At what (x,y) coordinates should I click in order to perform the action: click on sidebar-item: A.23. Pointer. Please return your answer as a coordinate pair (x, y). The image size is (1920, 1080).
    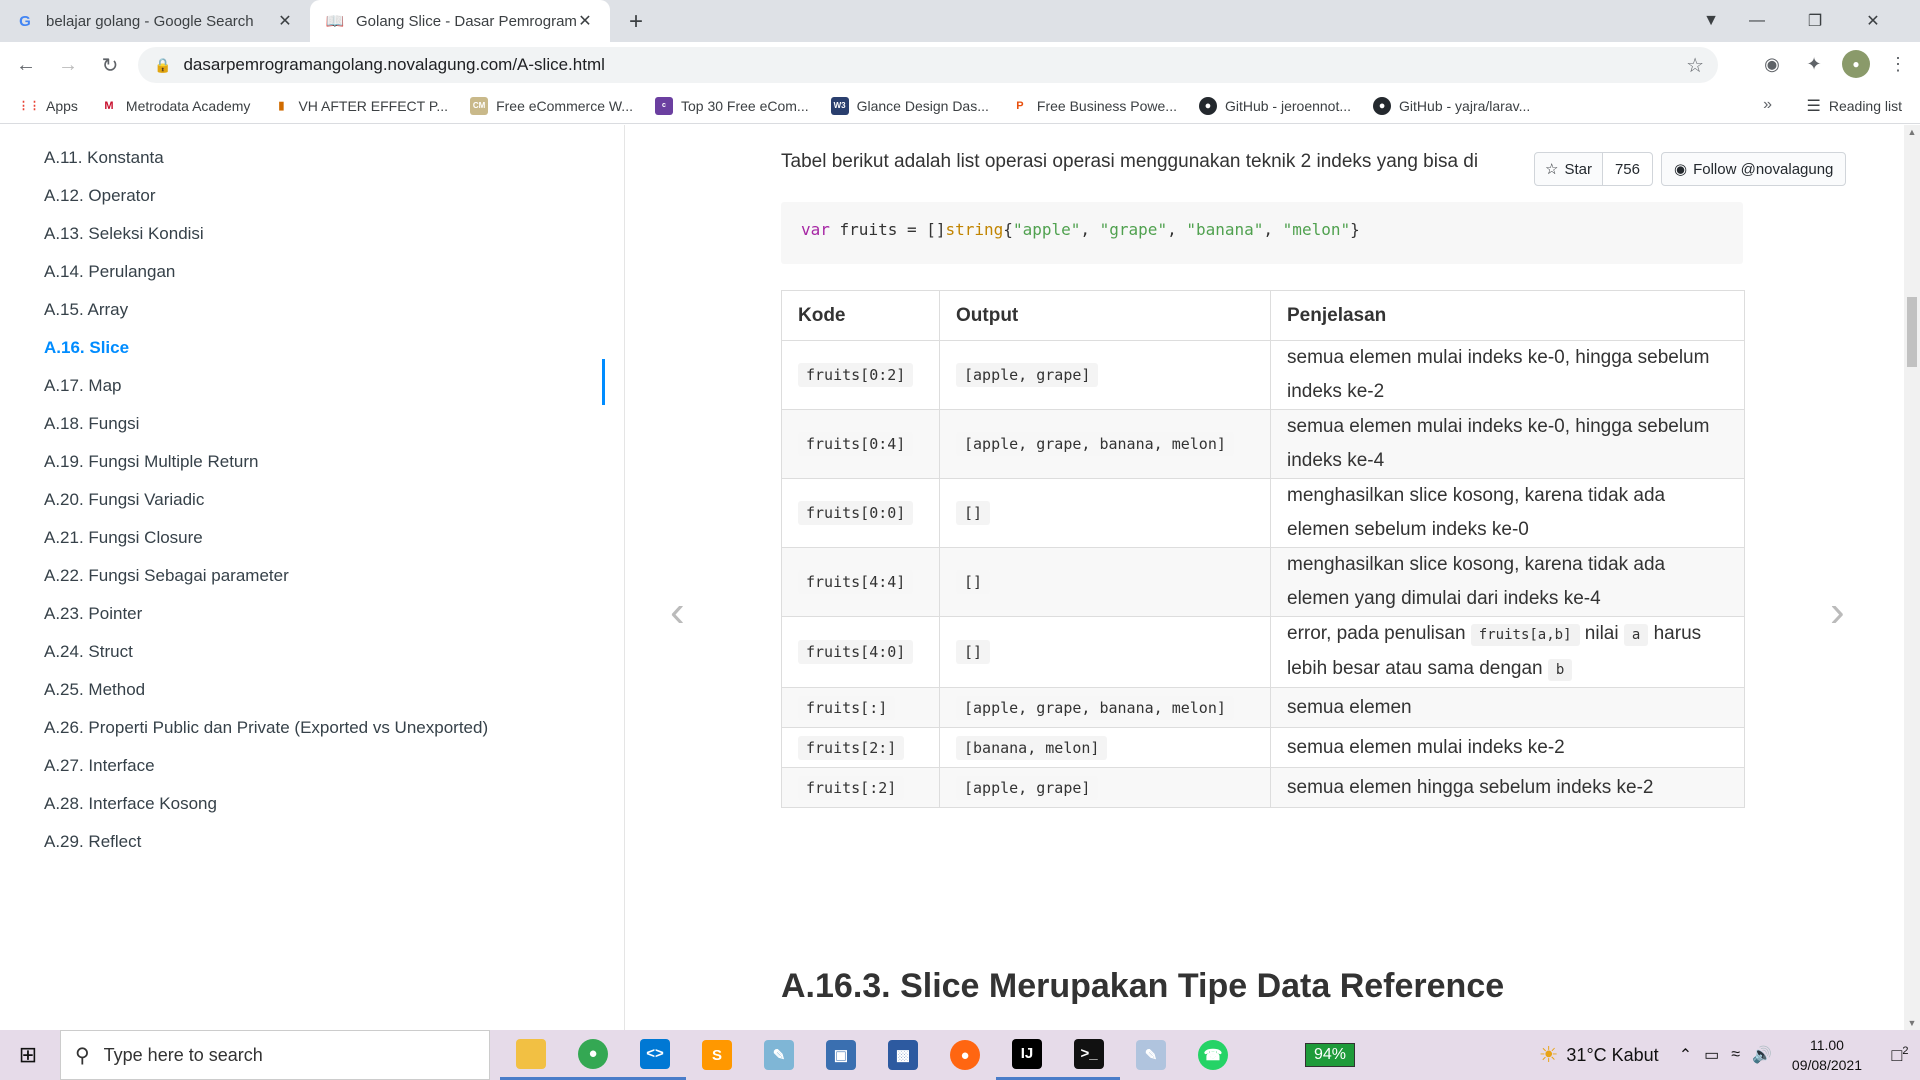
    Looking at the image, I should click on (93, 614).